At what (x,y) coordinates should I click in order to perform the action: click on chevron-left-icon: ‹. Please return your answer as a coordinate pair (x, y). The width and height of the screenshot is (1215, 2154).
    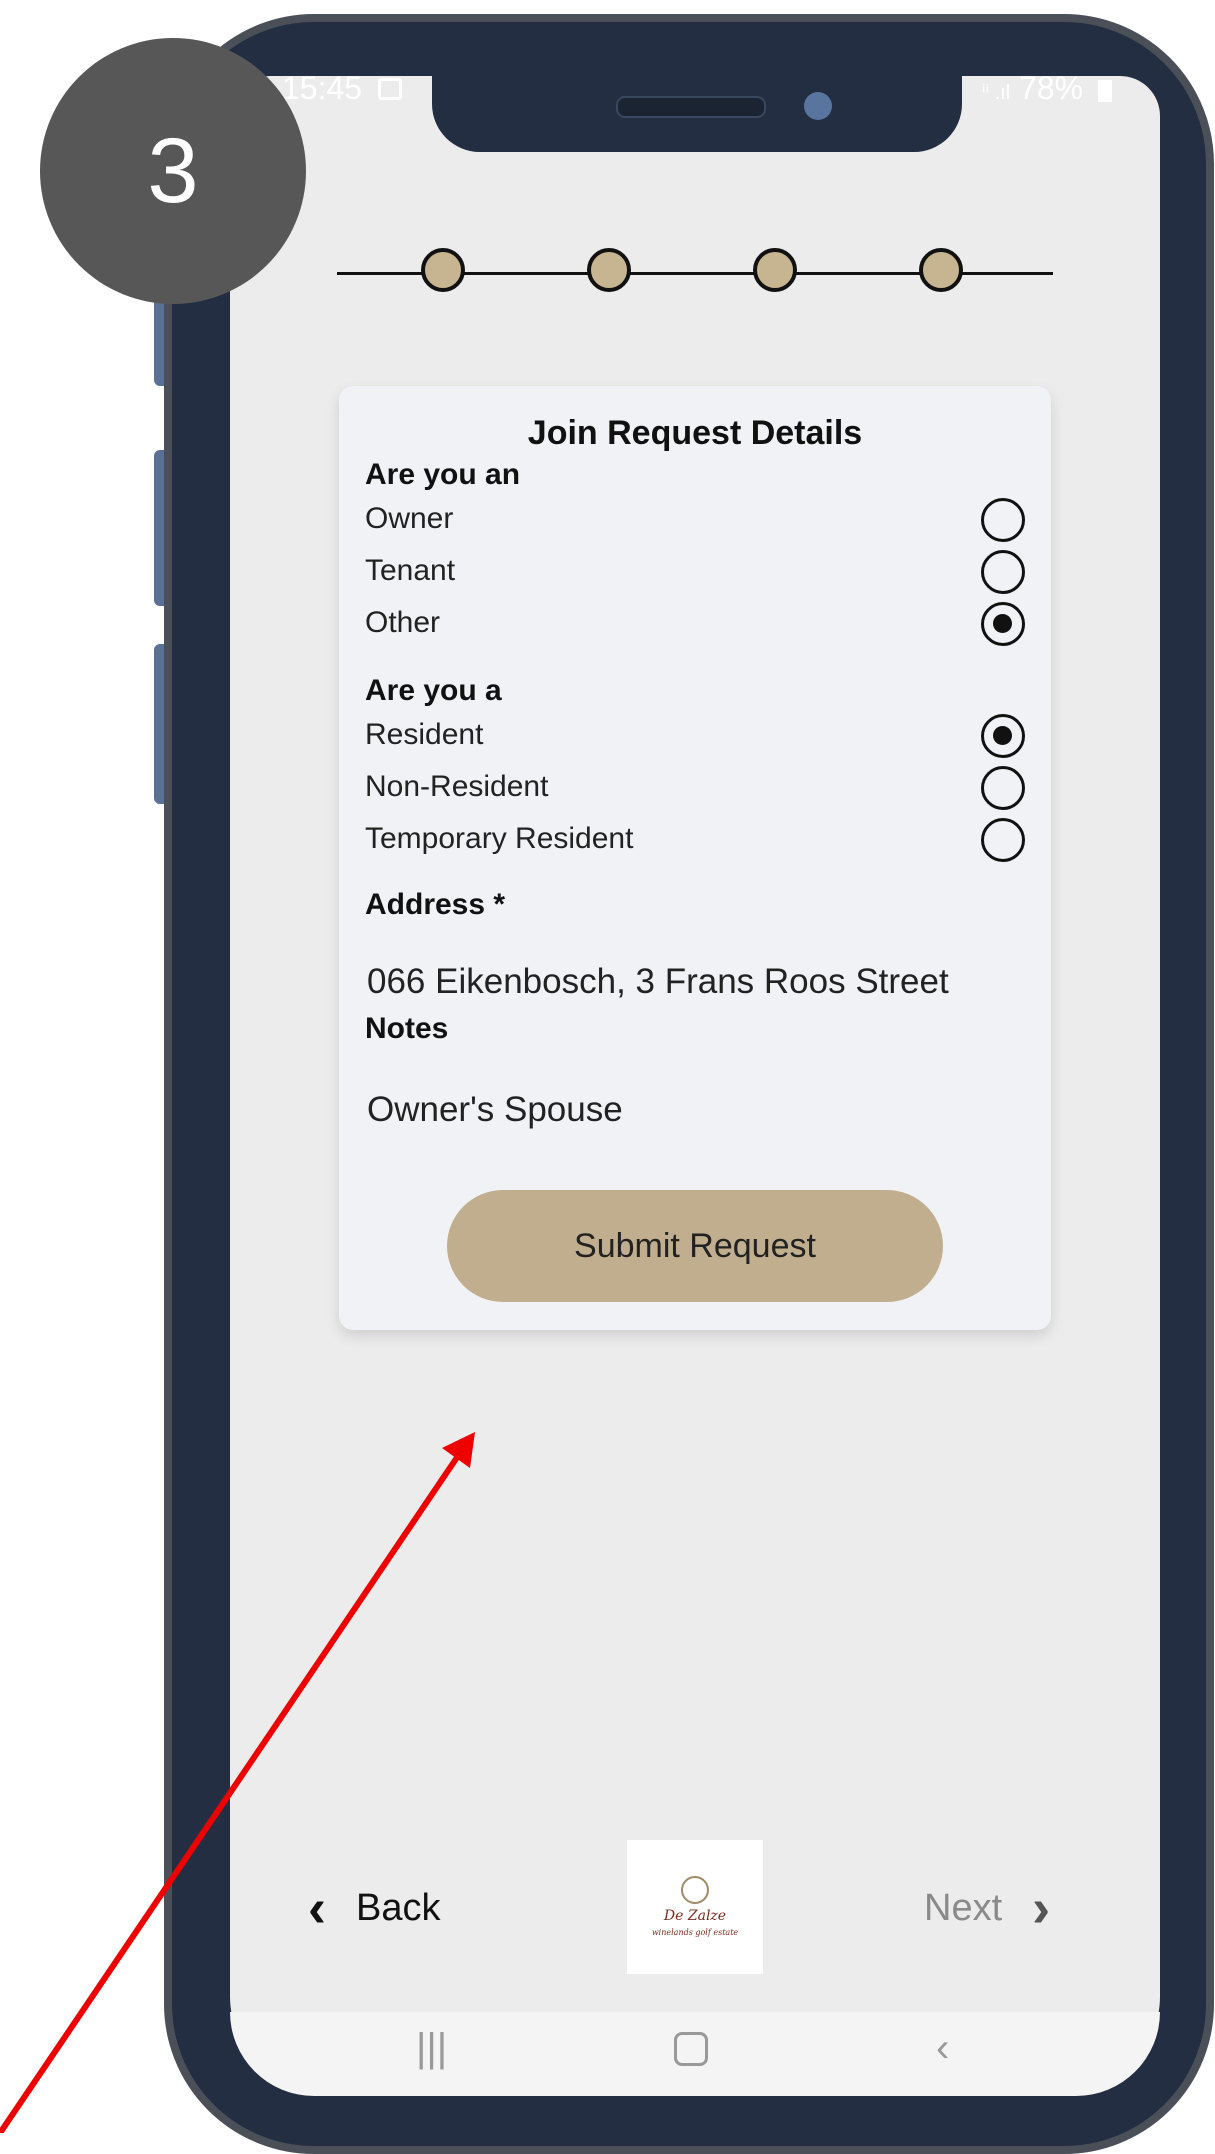
    Looking at the image, I should click on (317, 1908).